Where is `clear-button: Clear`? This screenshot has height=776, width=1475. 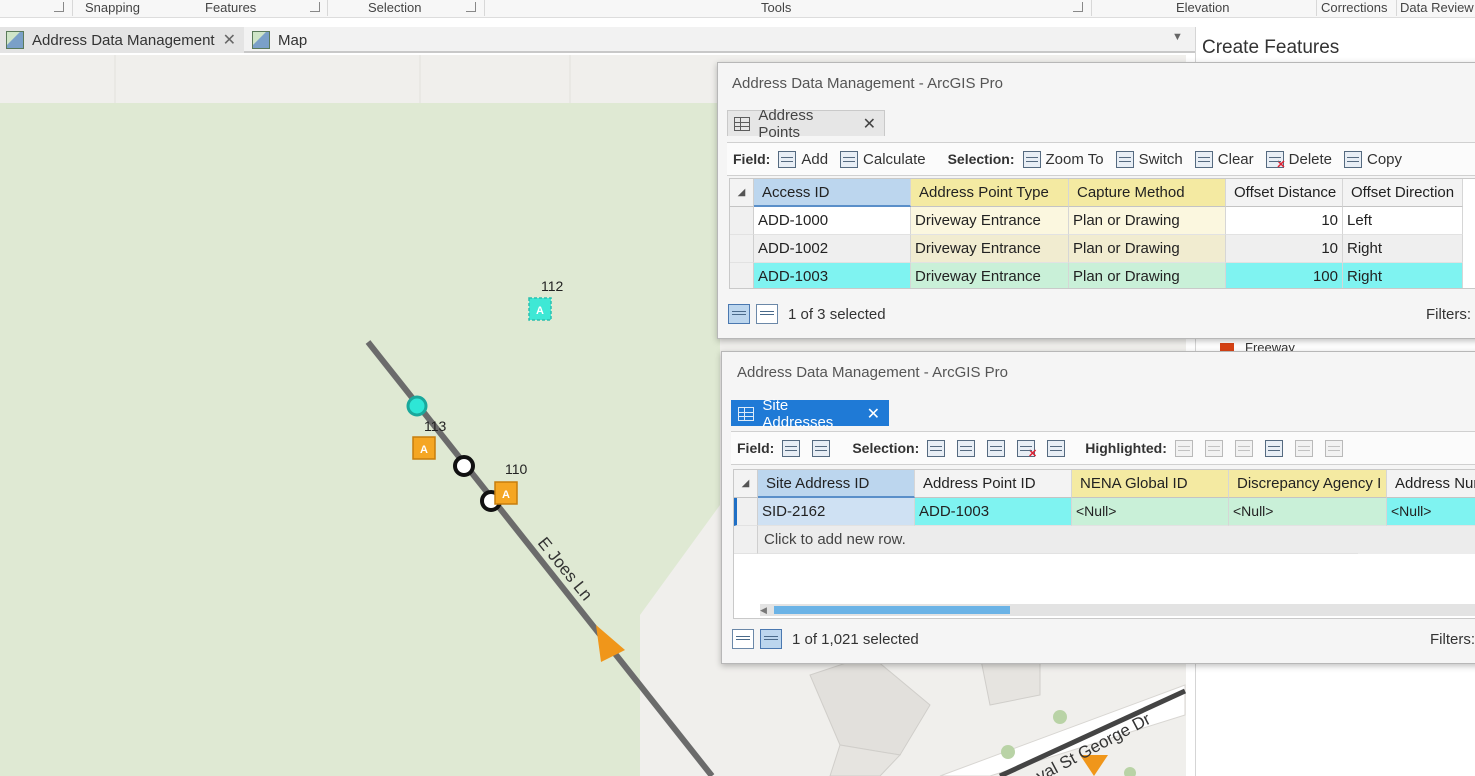
clear-button: Clear is located at coordinates (1224, 159).